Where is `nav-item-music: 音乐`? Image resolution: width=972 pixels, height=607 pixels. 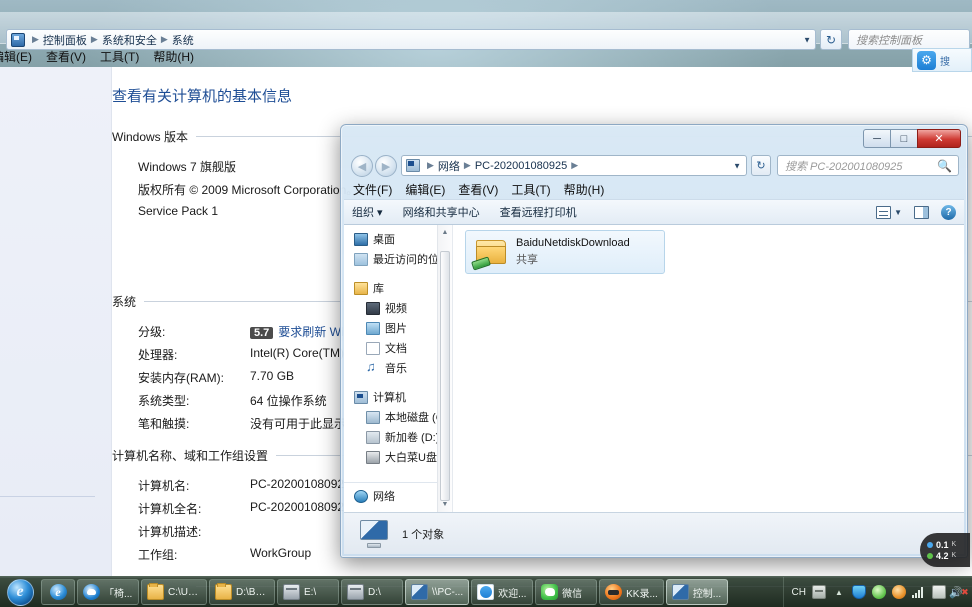 nav-item-music: 音乐 is located at coordinates (398, 368).